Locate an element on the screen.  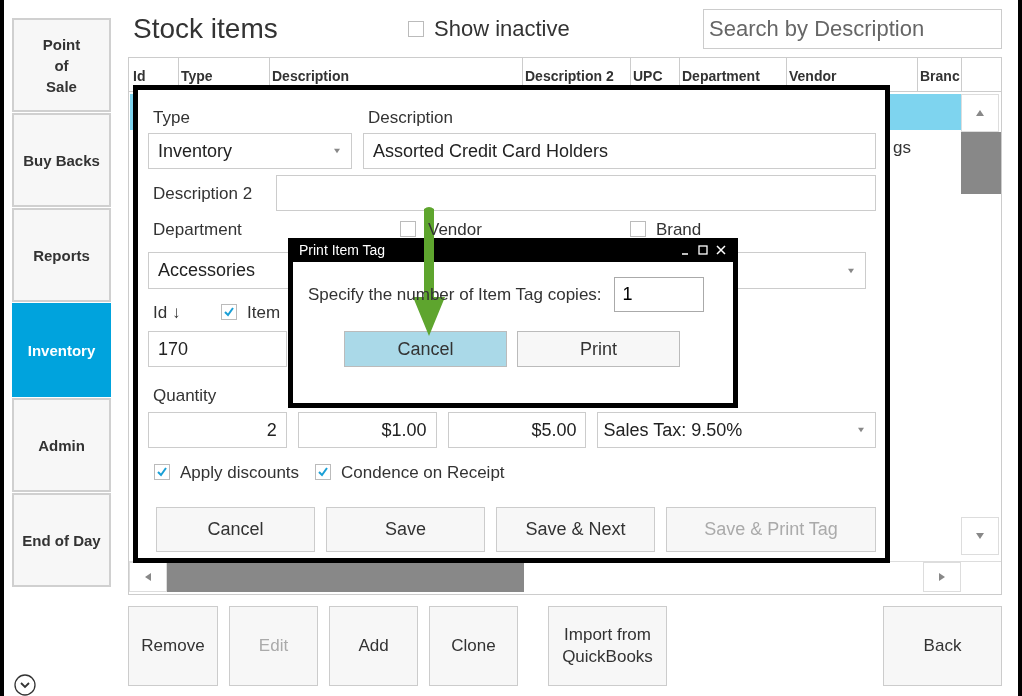
action-button: Add is located at coordinates (373, 646).